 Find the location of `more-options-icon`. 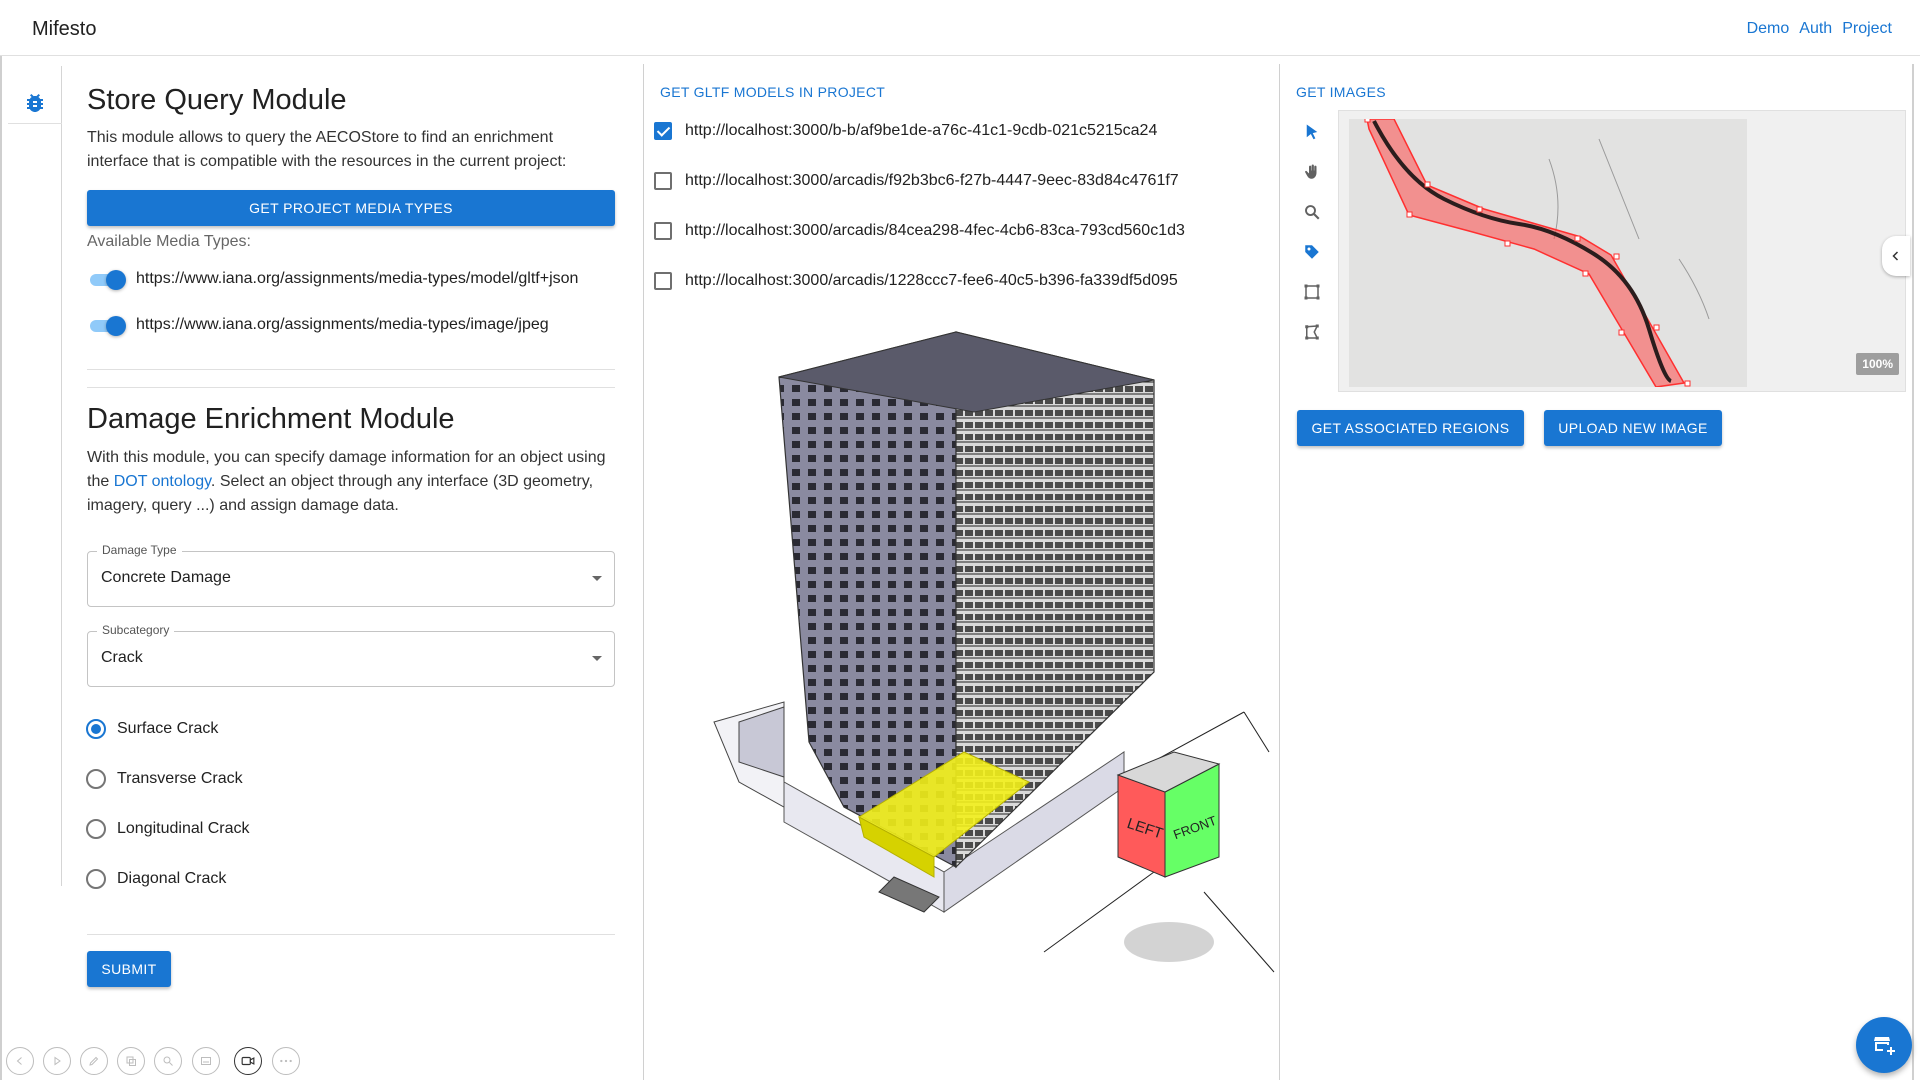

more-options-icon is located at coordinates (286, 1061).